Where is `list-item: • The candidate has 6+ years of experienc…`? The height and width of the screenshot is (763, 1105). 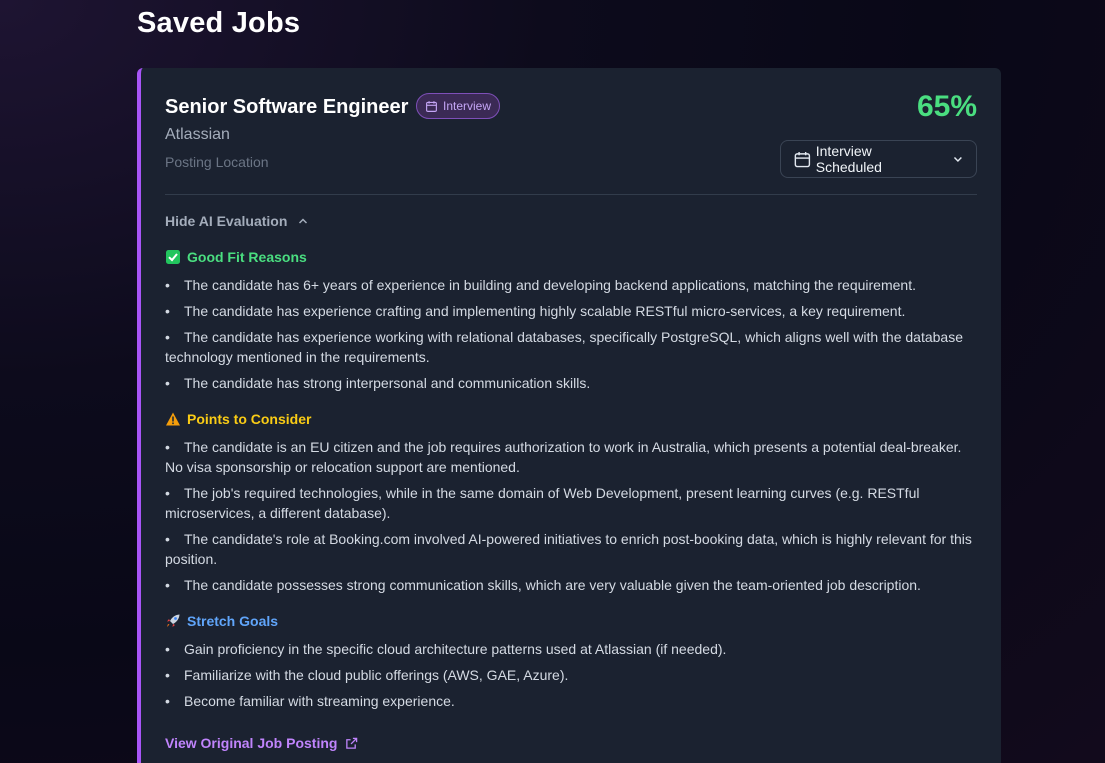 list-item: • The candidate has 6+ years of experienc… is located at coordinates (540, 285).